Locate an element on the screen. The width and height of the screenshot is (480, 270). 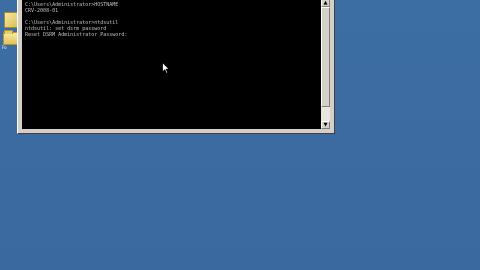
scroll-down-button: ▼ is located at coordinates (325, 125).